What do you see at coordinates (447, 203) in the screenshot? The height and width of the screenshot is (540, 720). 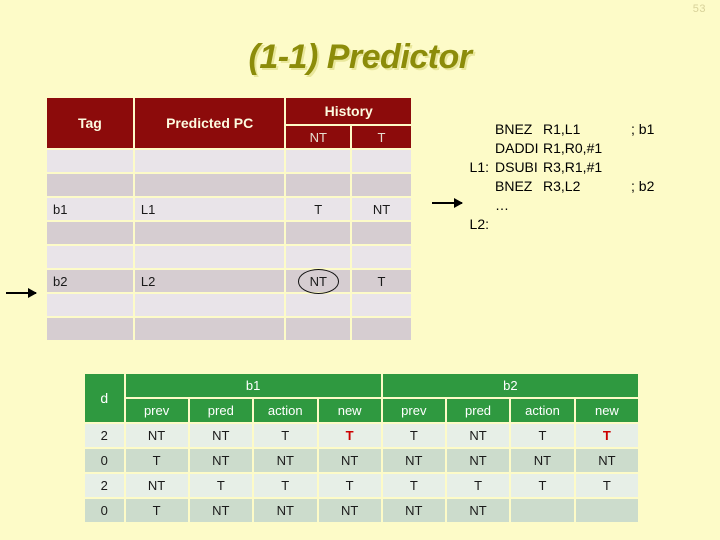 I see `pointer-arrow-code-line` at bounding box center [447, 203].